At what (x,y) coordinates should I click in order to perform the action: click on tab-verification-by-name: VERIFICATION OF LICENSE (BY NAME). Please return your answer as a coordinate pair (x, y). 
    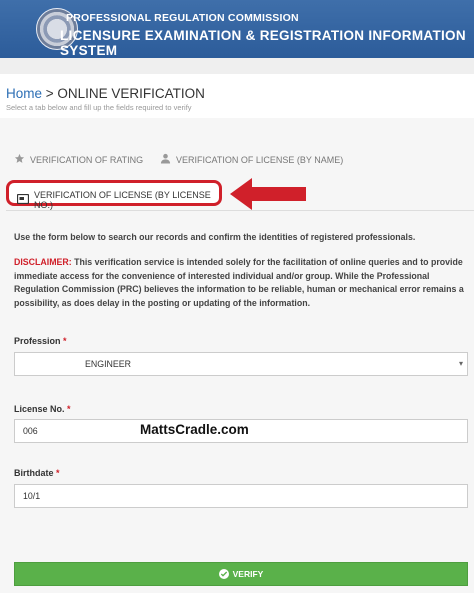
    Looking at the image, I should click on (251, 159).